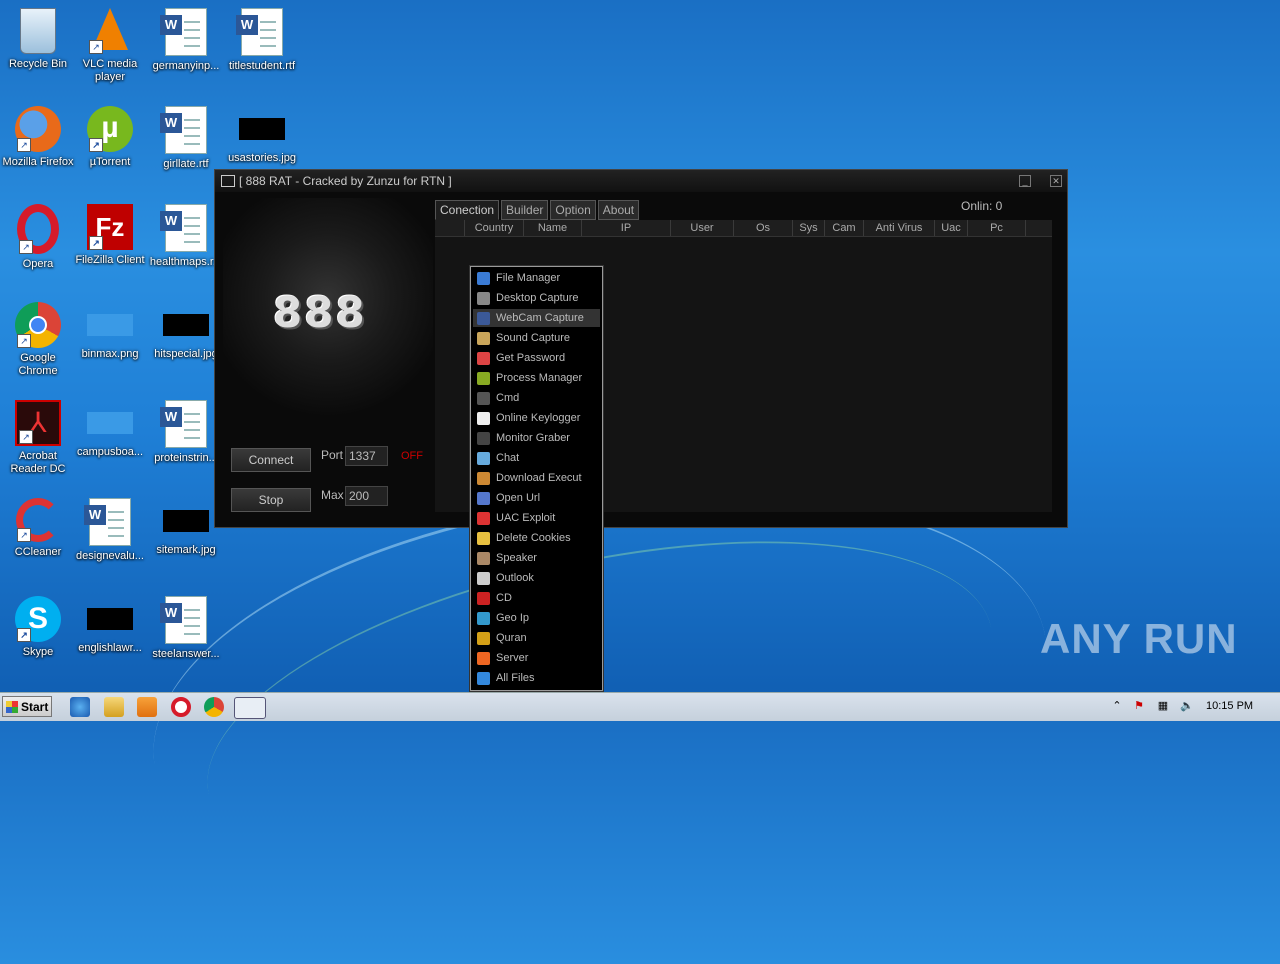 The width and height of the screenshot is (1280, 964). Describe the element at coordinates (951, 228) in the screenshot. I see `column-header: Uac` at that location.